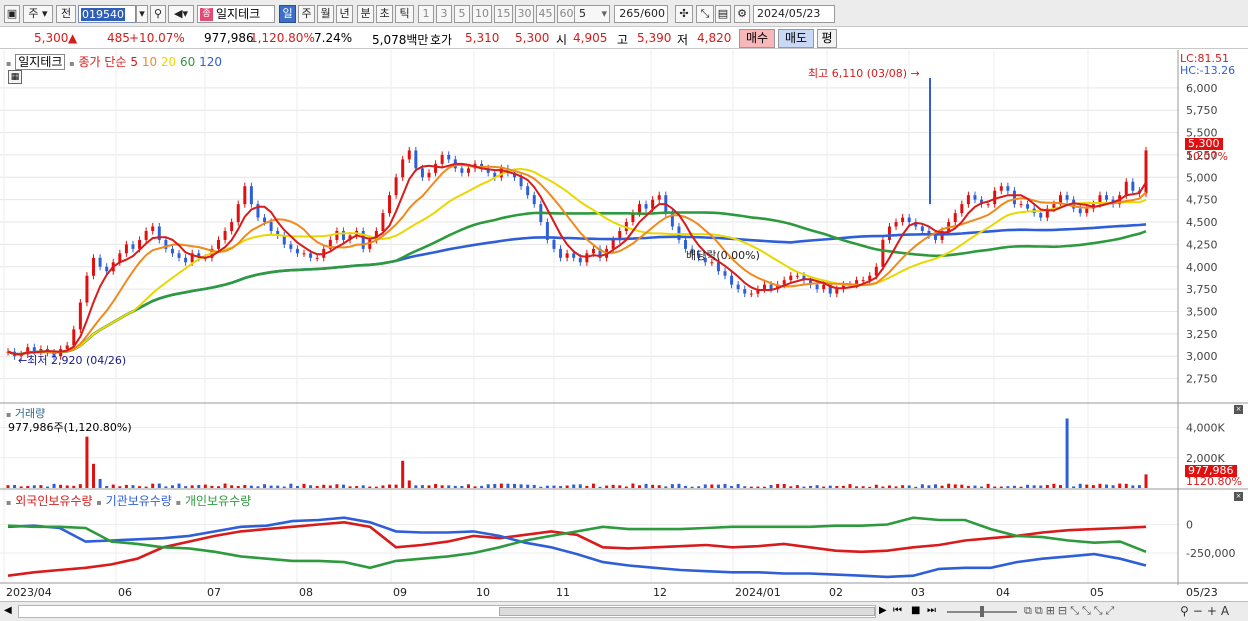 Image resolution: width=1248 pixels, height=621 pixels. Describe the element at coordinates (482, 14) in the screenshot. I see `interval-10-button: 10` at that location.